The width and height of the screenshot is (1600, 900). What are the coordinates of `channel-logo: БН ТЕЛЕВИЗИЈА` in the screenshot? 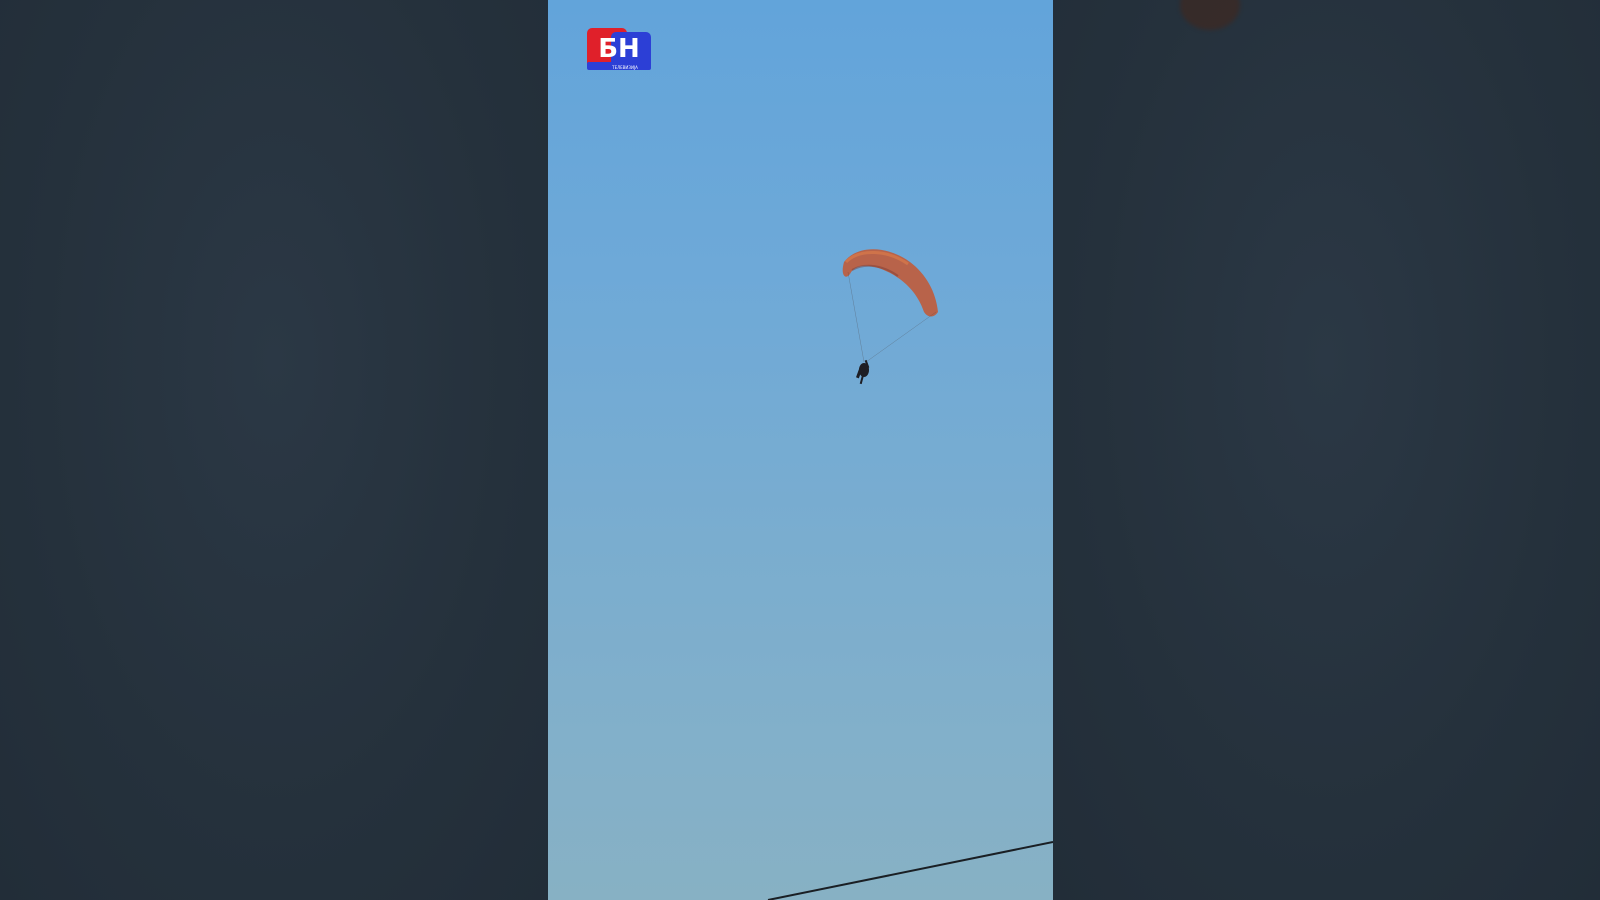 It's located at (619, 49).